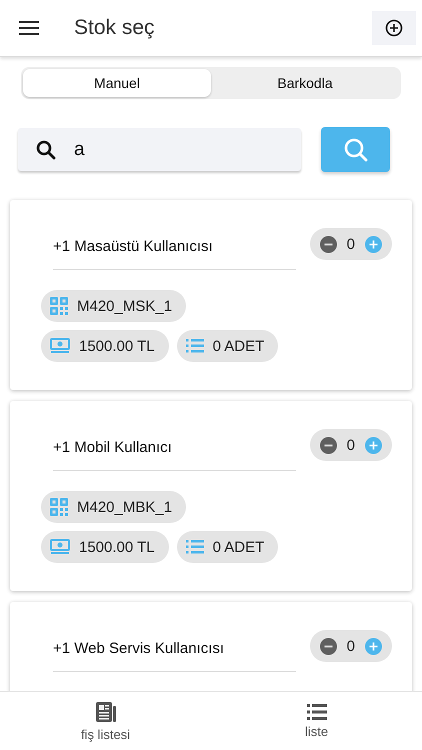  Describe the element at coordinates (316, 721) in the screenshot. I see `nav-tab: liste` at that location.